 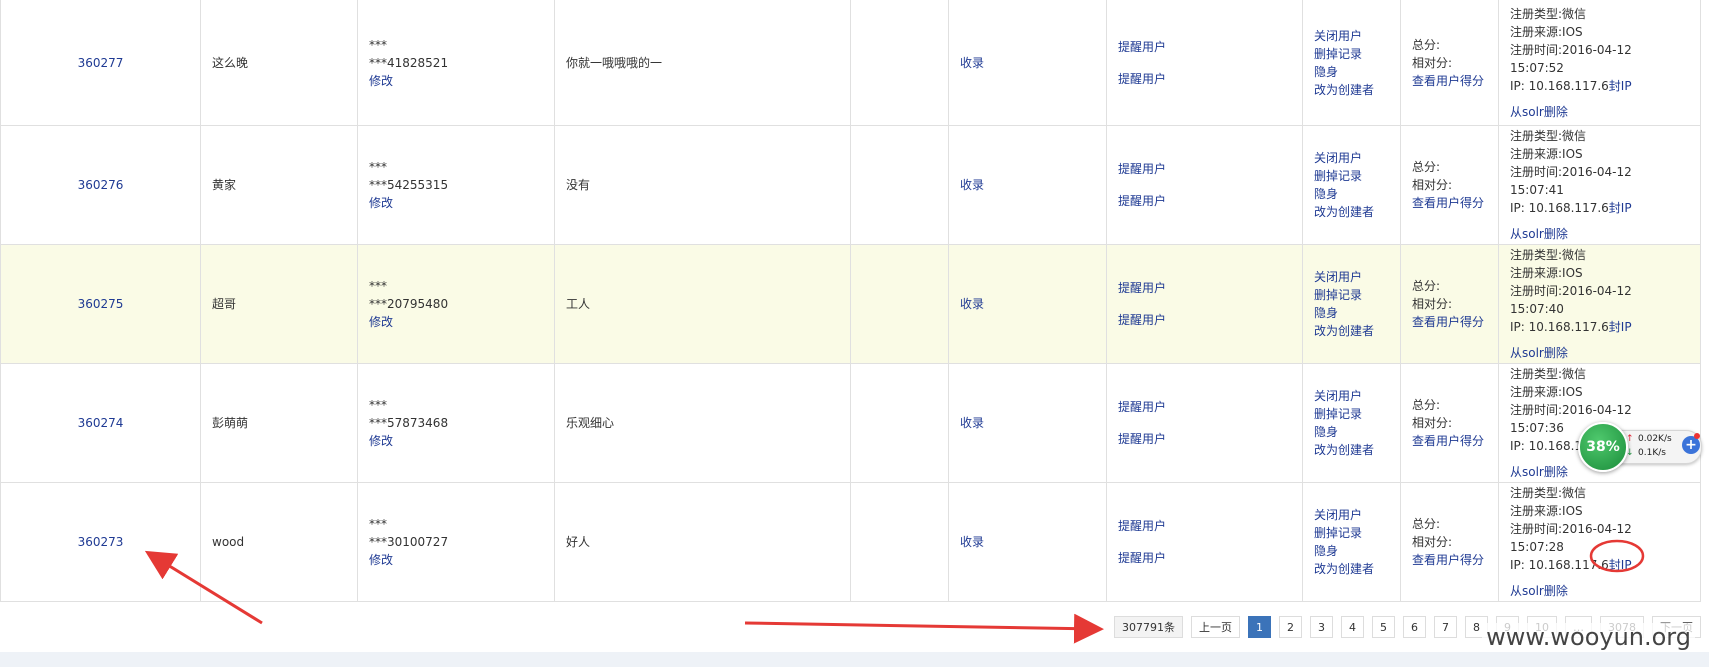 I want to click on network-speed-widget: 38% ↑ 0.02K/s ↓ 0.1K/s +, so click(x=1640, y=447).